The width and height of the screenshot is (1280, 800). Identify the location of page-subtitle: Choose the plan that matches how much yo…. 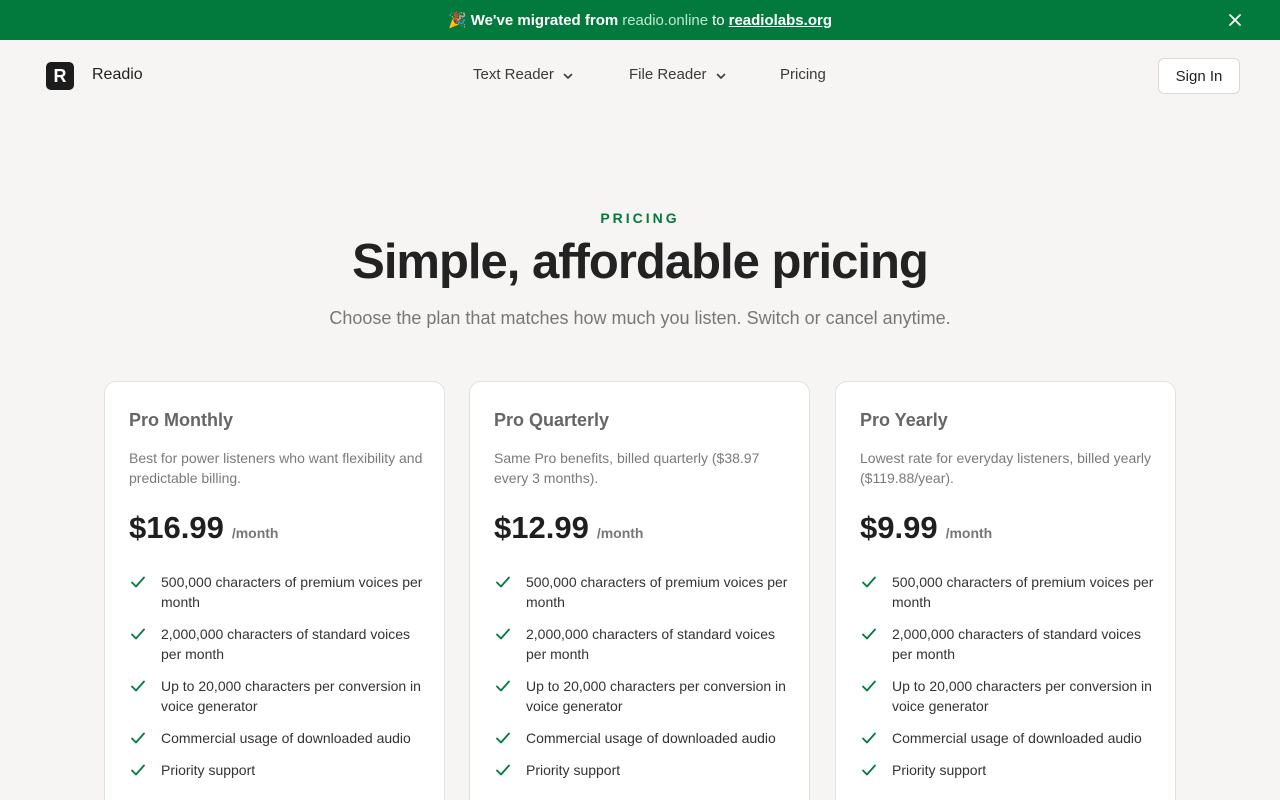
(640, 318).